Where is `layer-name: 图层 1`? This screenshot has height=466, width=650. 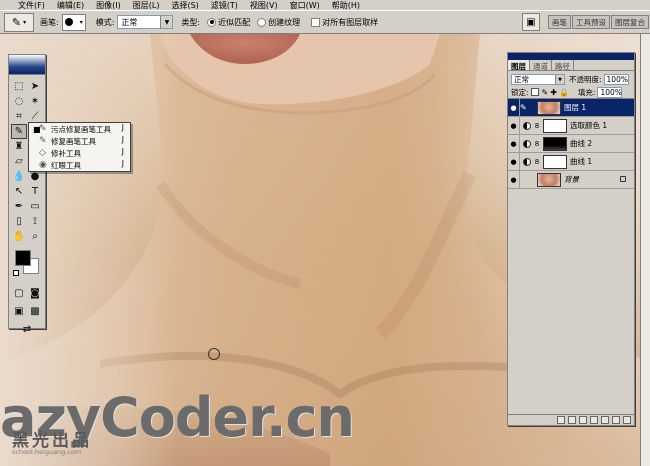 layer-name: 图层 1 is located at coordinates (575, 107).